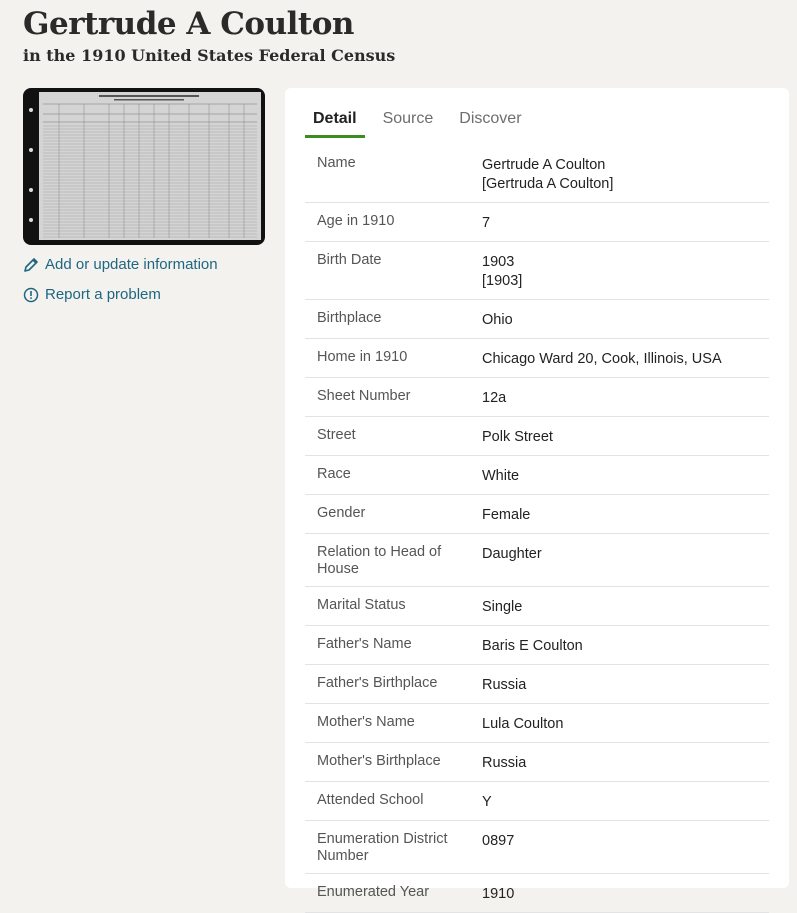 Image resolution: width=797 pixels, height=913 pixels. I want to click on detail-label: Mother's Birthplace, so click(379, 761).